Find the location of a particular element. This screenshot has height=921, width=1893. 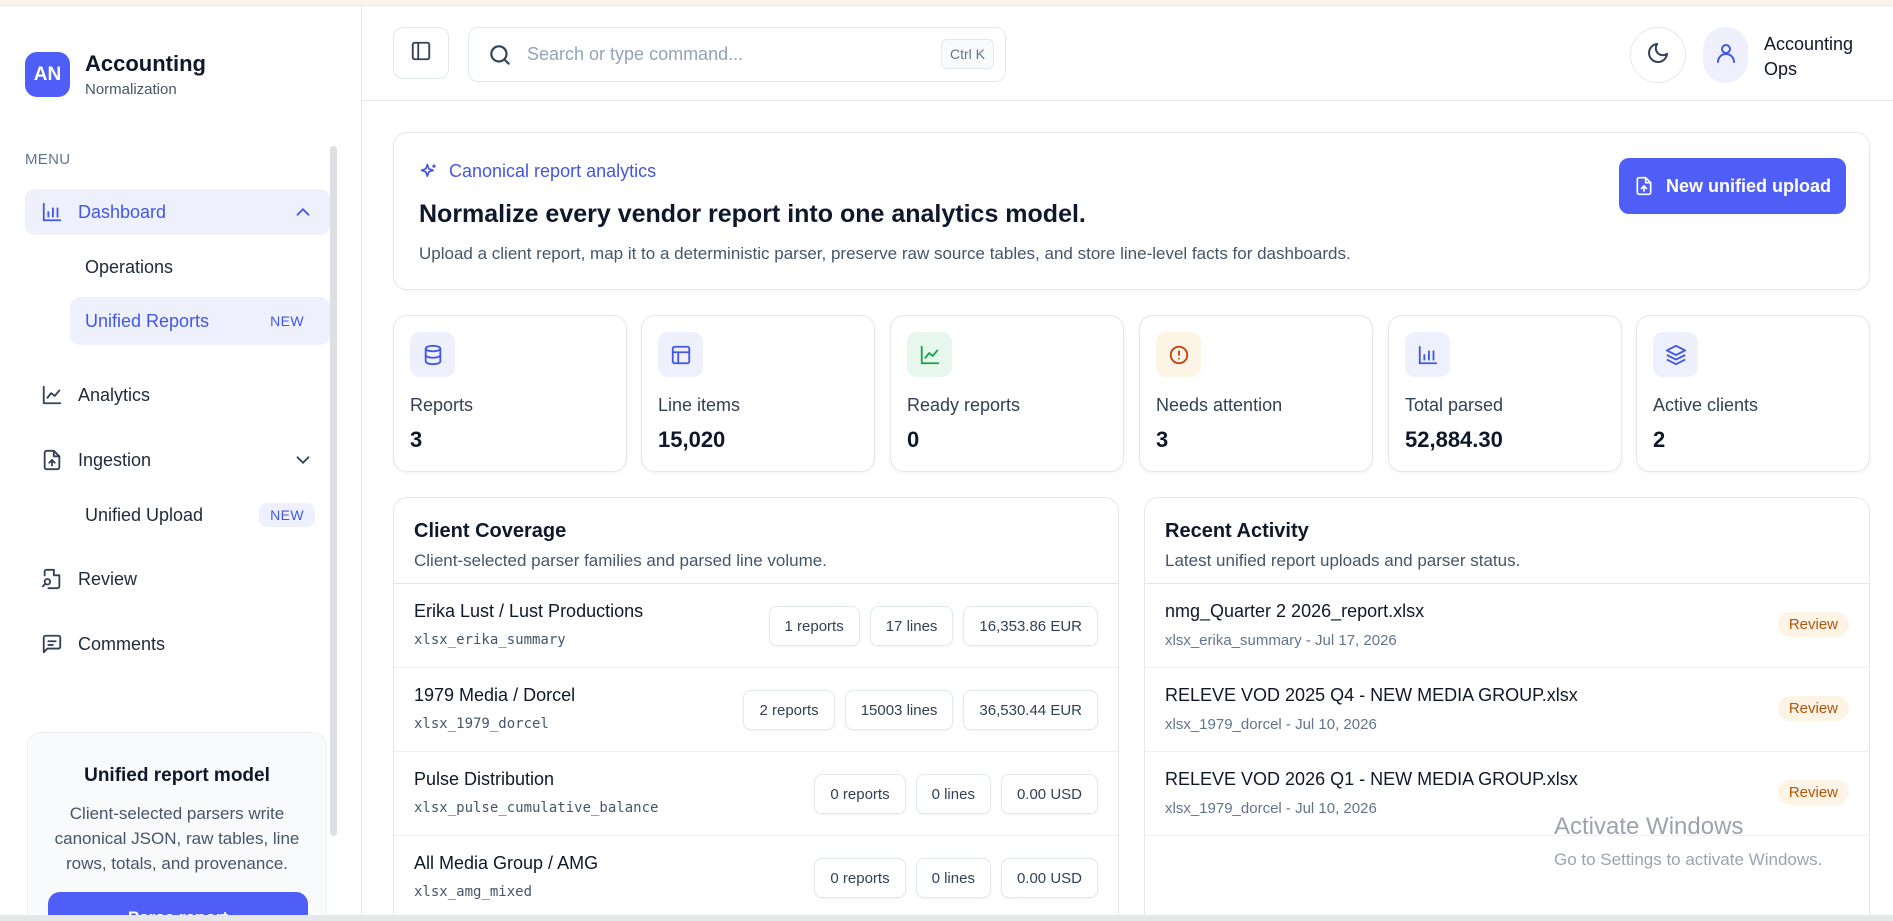

sparkles-icon is located at coordinates (428, 170).